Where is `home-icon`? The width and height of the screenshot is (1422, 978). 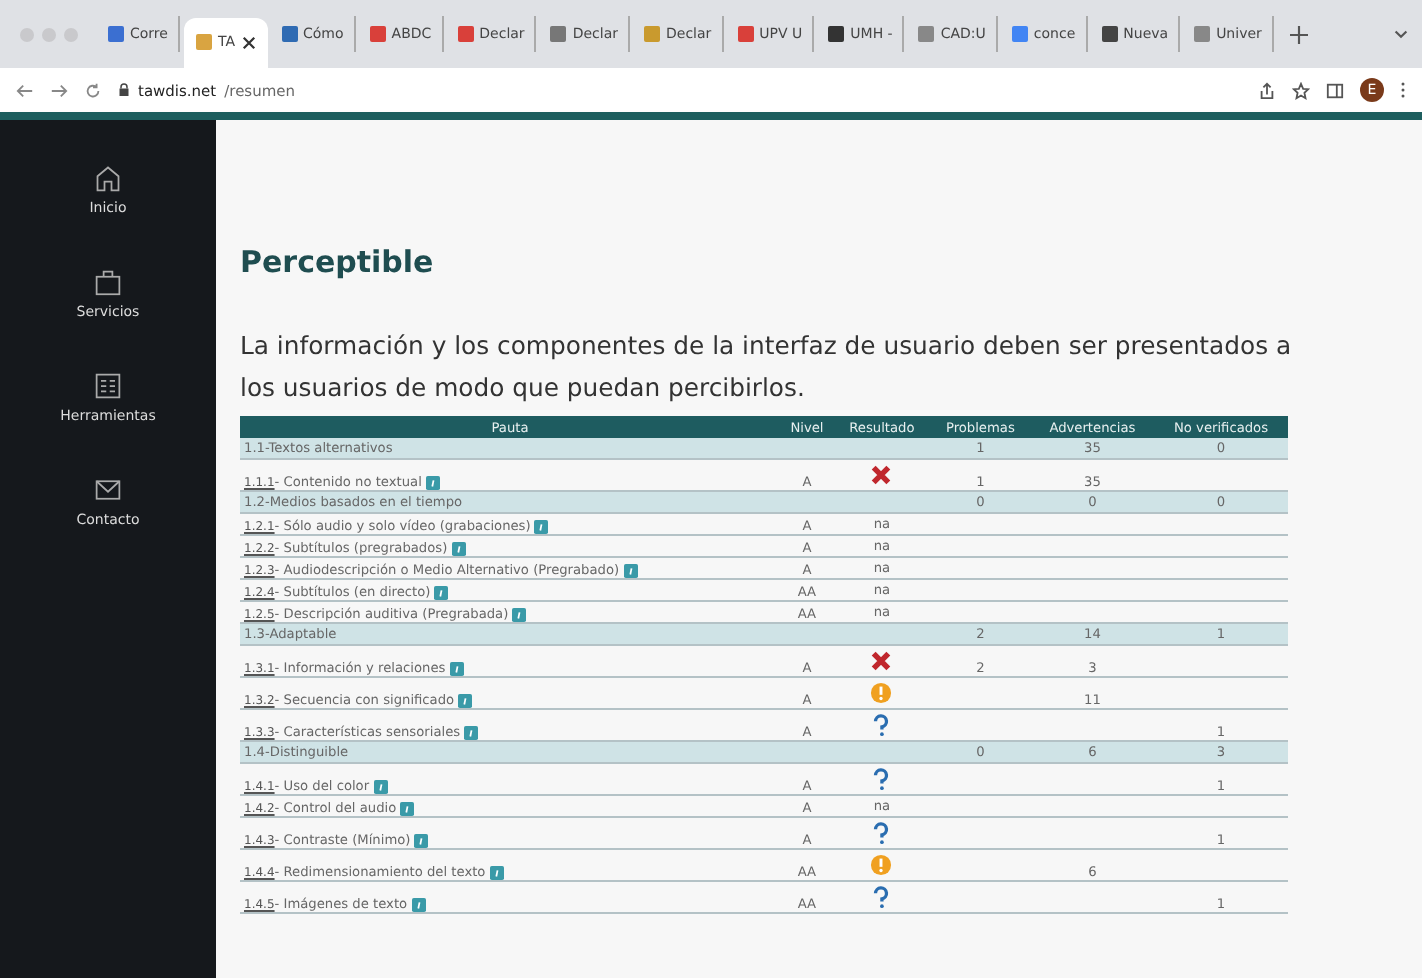 home-icon is located at coordinates (108, 178).